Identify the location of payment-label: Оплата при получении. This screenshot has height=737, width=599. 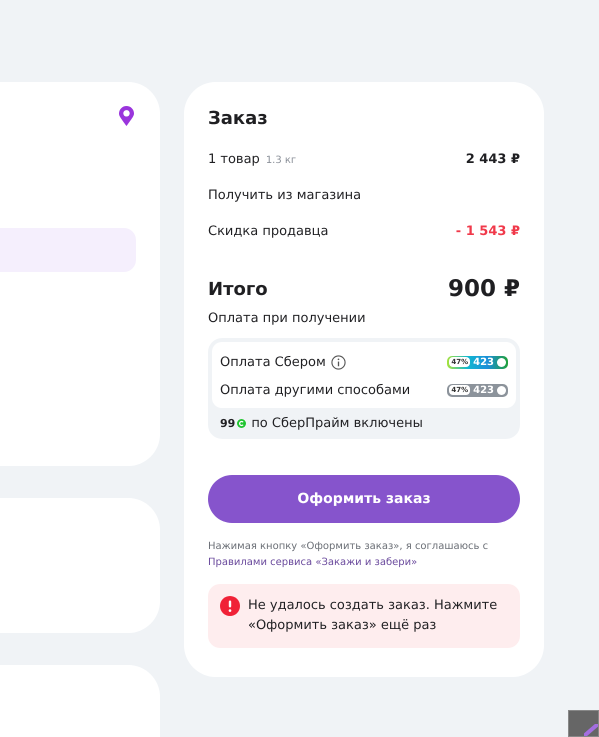
(287, 318).